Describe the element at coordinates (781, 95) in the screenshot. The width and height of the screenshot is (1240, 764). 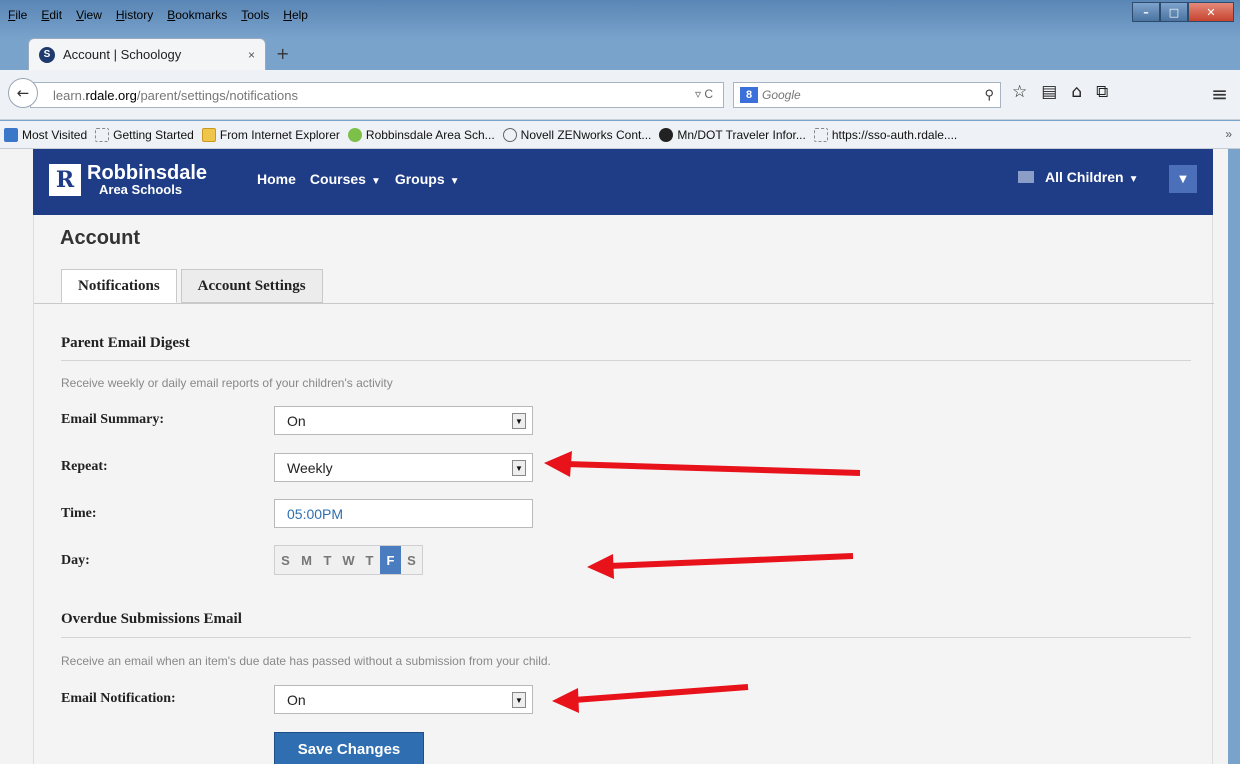
I see `search-placeholder: Google` at that location.